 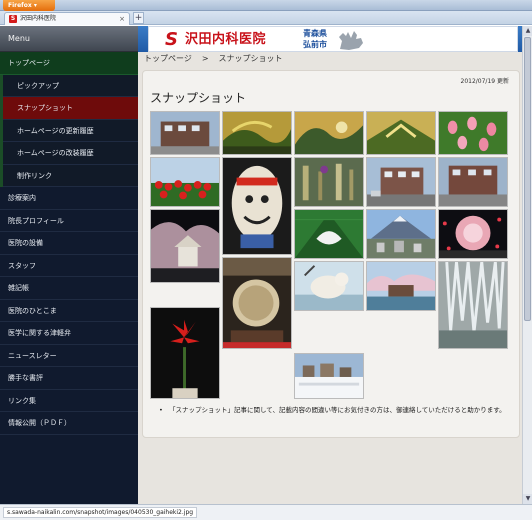 What do you see at coordinates (485, 81) in the screenshot?
I see `updated-date: 2012/07/19 更新` at bounding box center [485, 81].